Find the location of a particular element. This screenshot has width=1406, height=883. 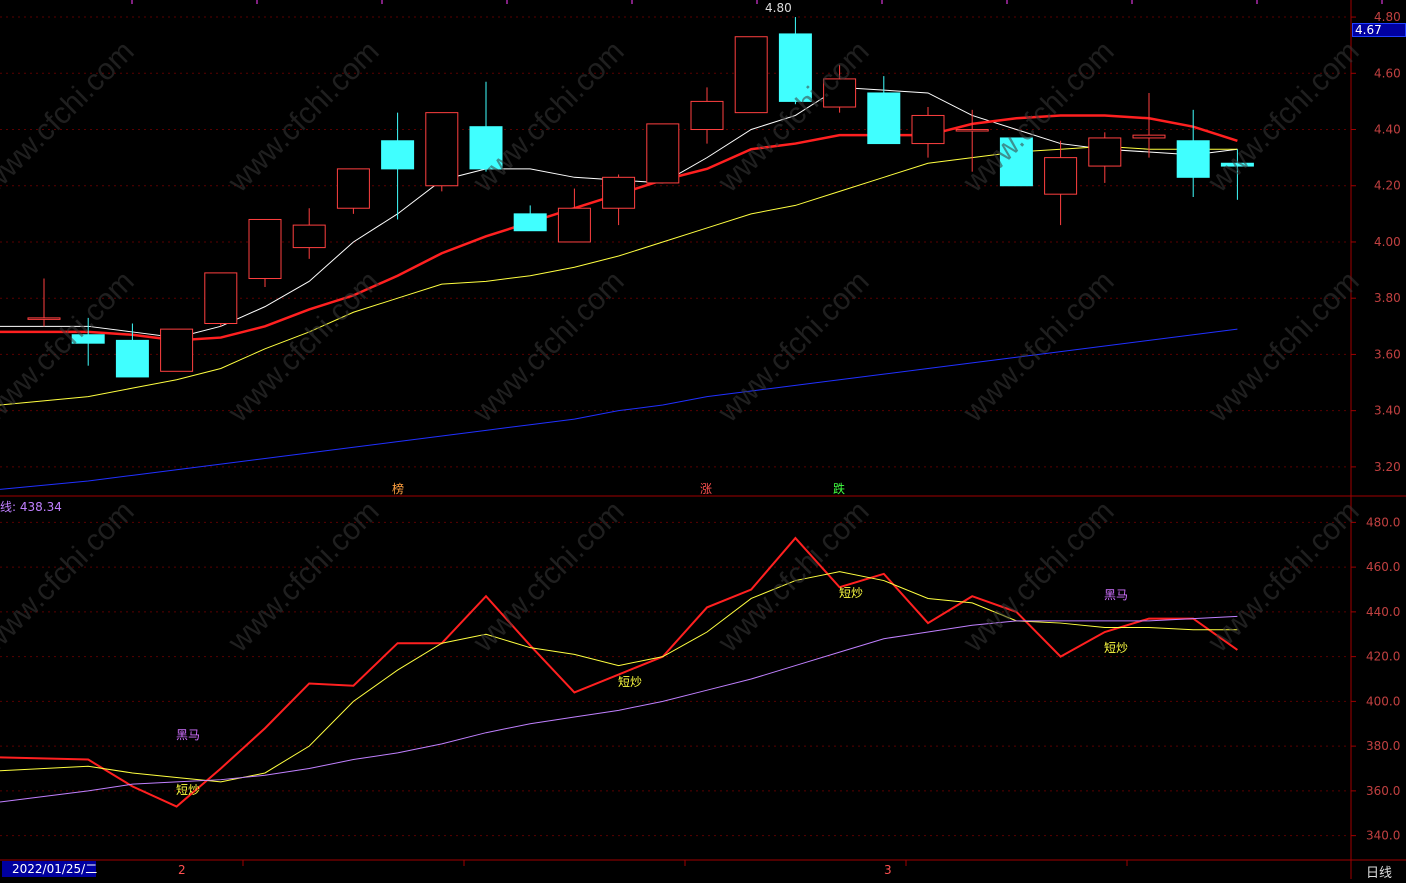

y-tick-label: 4.00 is located at coordinates (1387, 242).